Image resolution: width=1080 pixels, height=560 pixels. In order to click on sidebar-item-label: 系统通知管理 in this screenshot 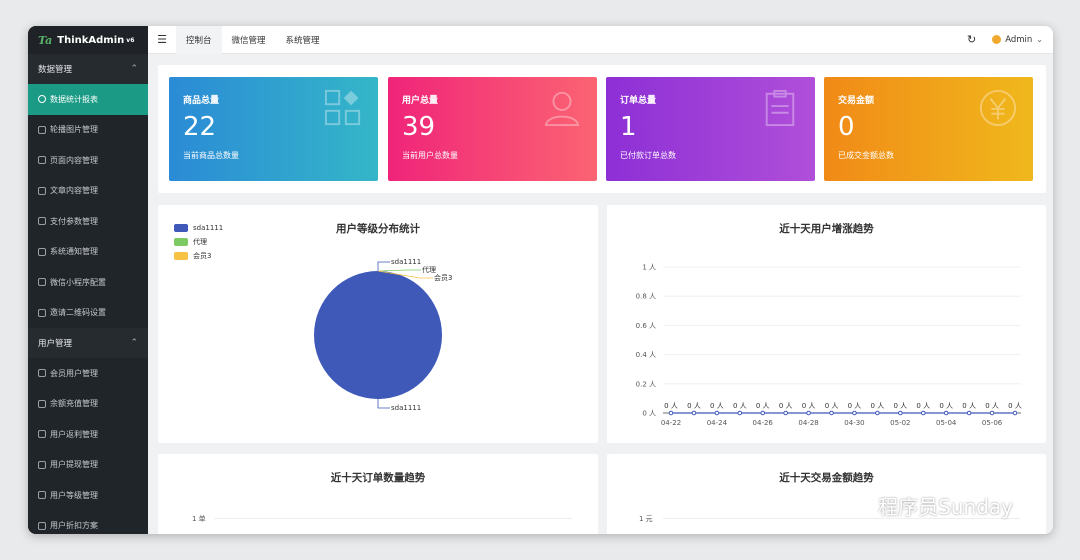, I will do `click(74, 252)`.